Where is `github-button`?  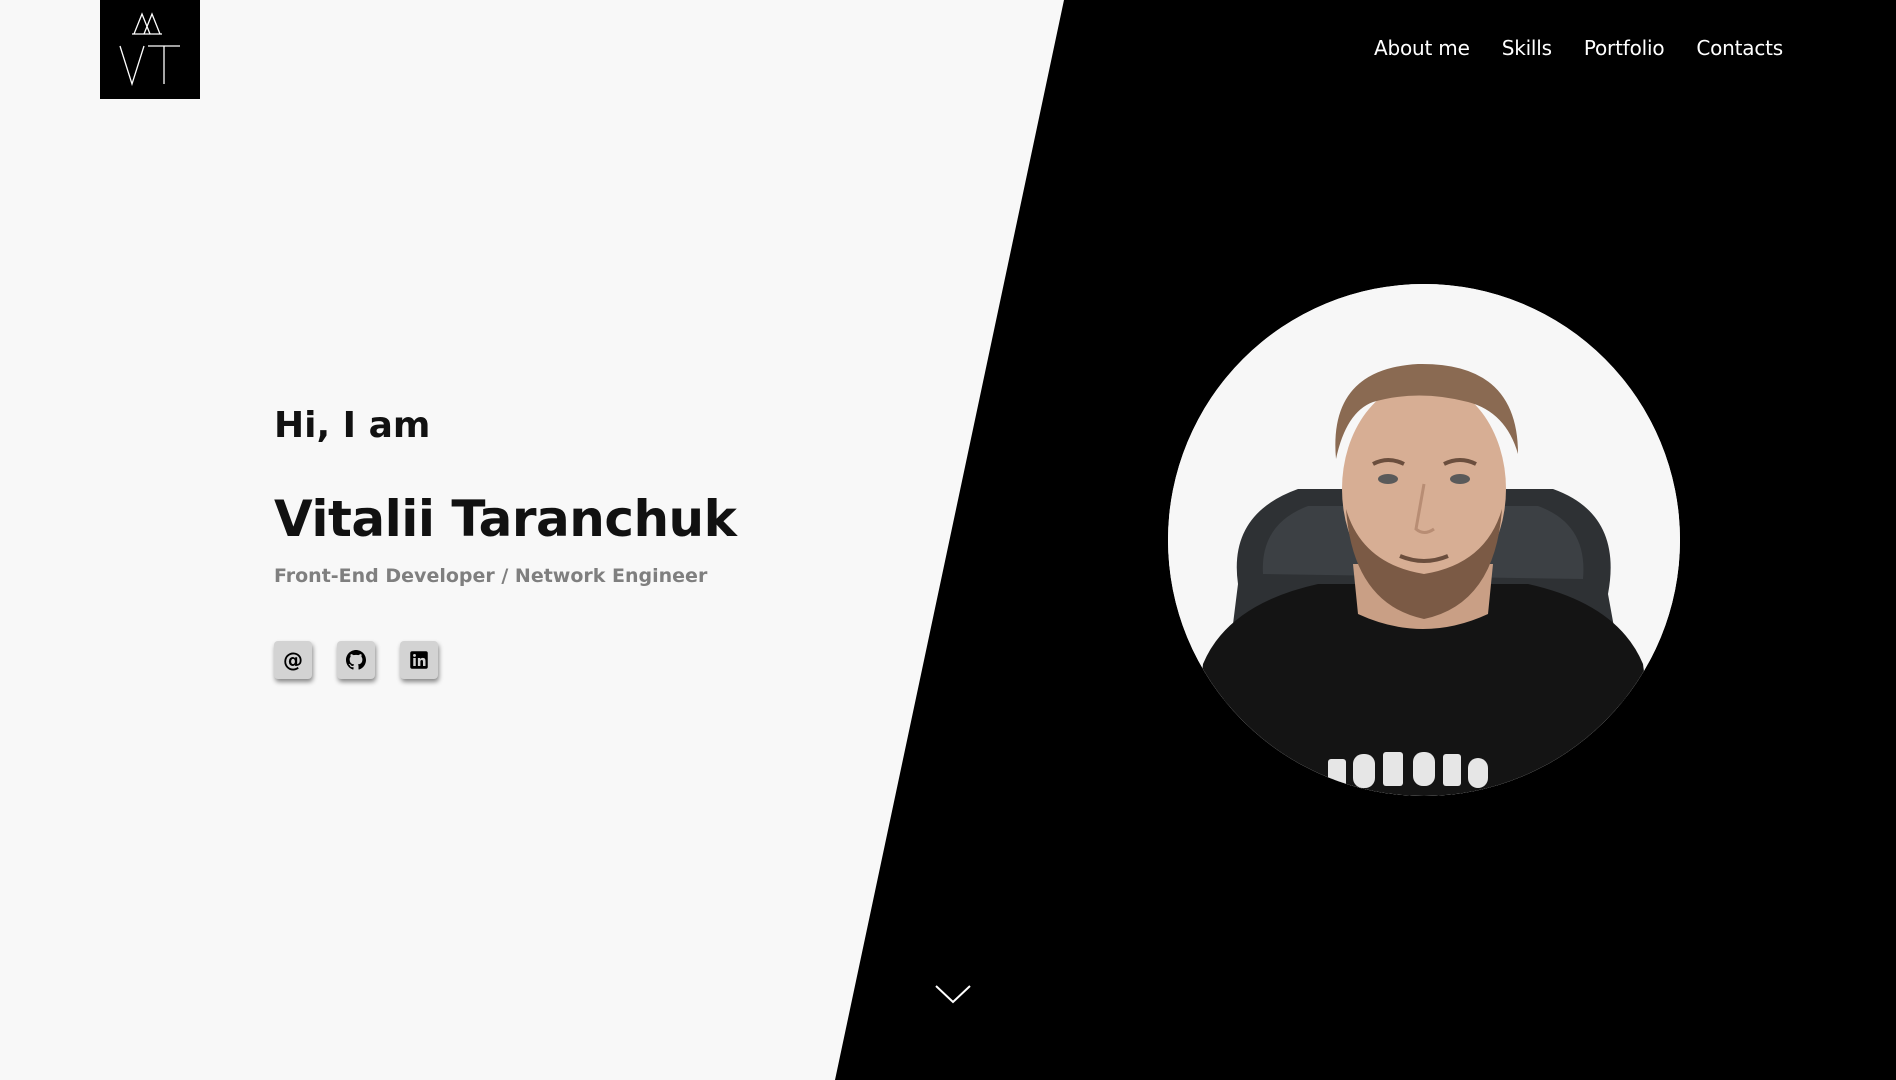
github-button is located at coordinates (356, 660).